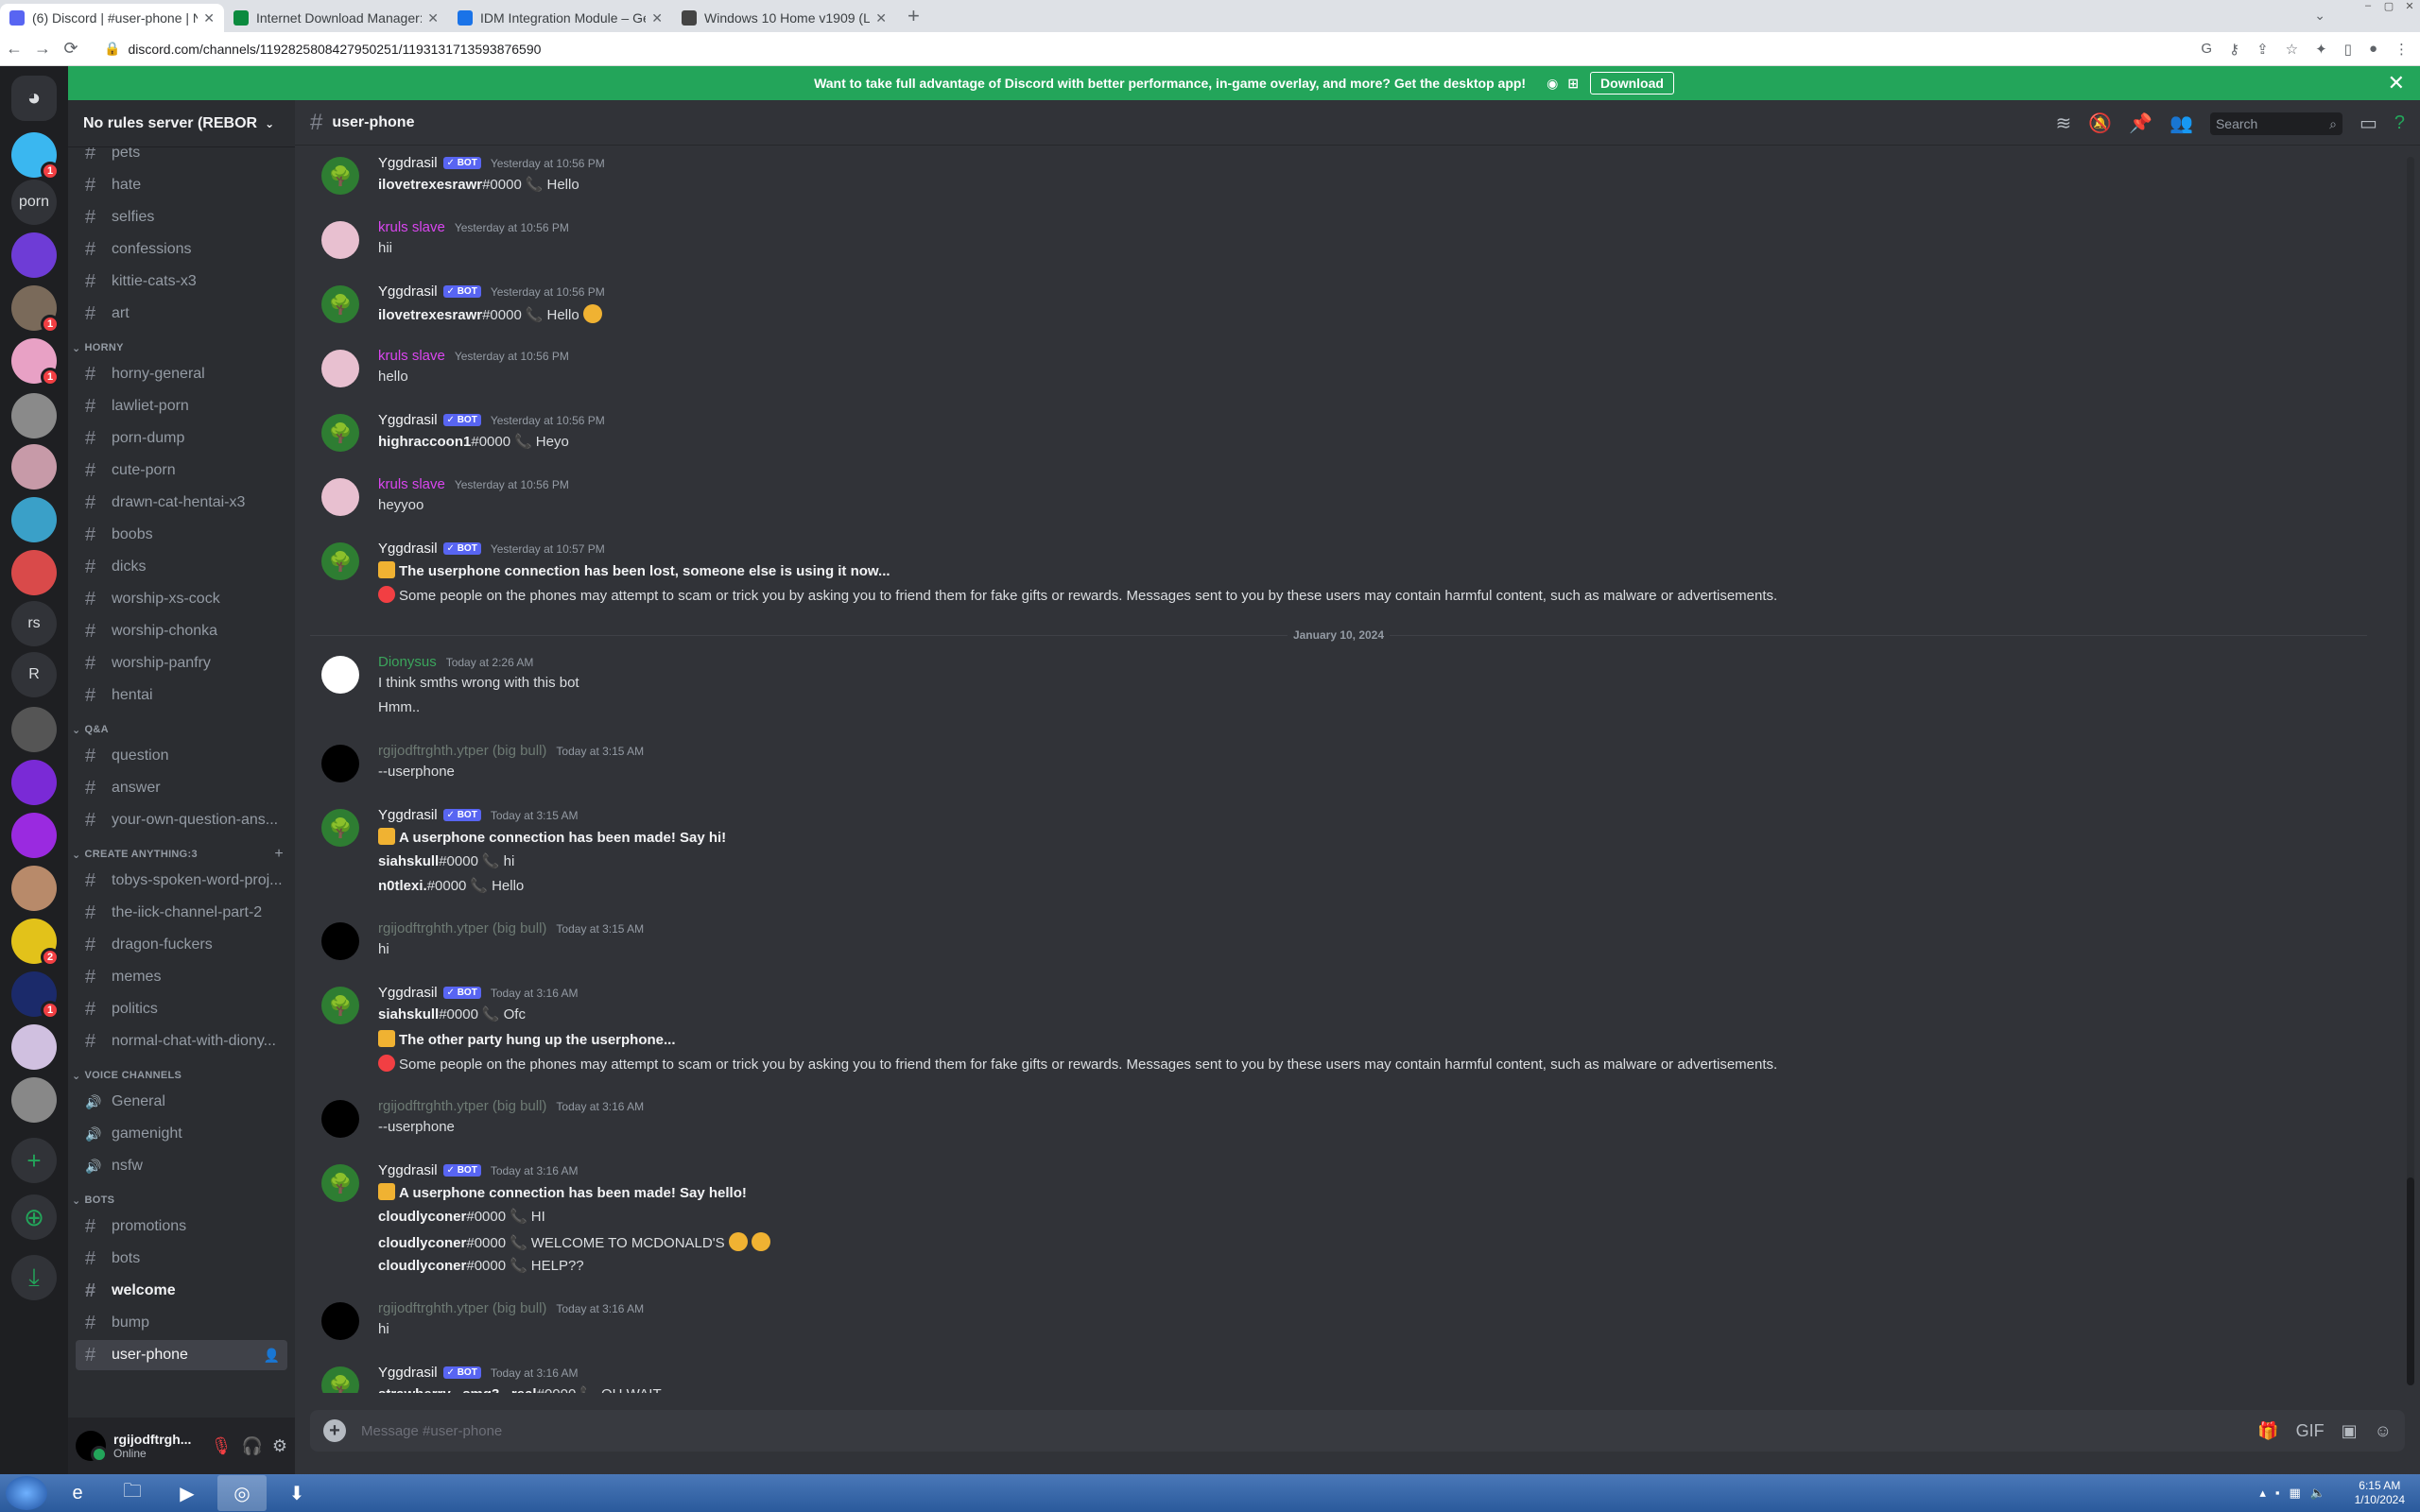  What do you see at coordinates (34, 255) in the screenshot?
I see `server-purple-icon` at bounding box center [34, 255].